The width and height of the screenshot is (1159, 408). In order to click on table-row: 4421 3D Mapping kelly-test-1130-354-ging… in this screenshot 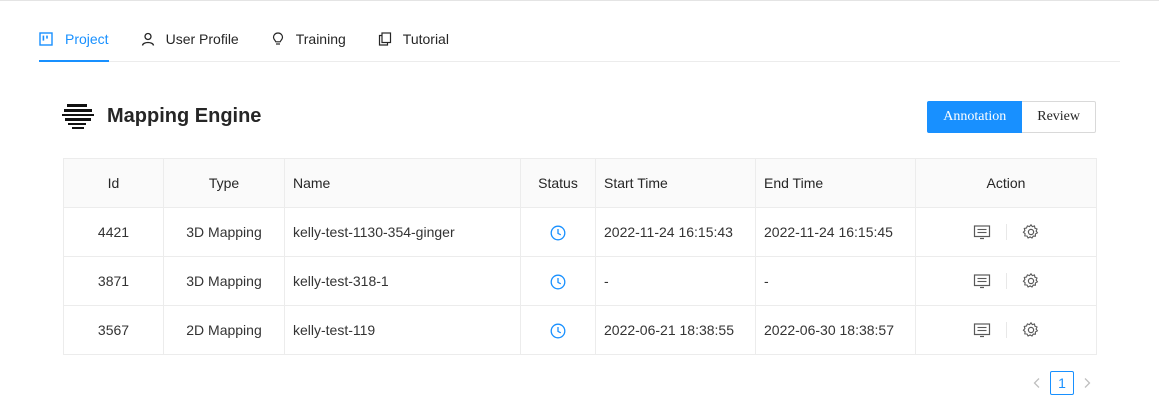, I will do `click(580, 232)`.